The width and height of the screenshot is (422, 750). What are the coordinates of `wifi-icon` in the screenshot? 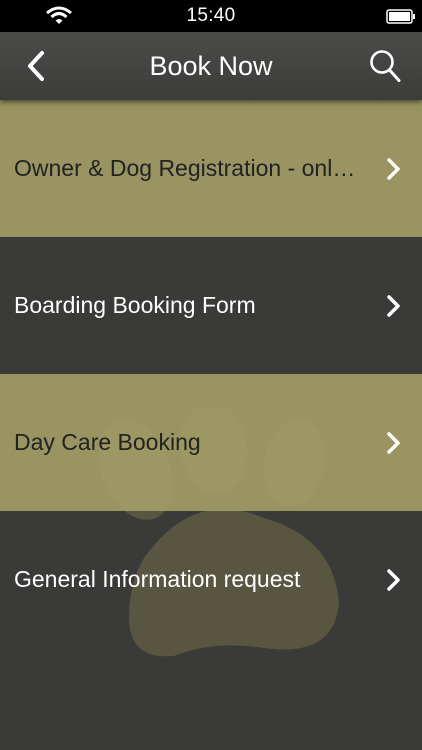 It's located at (59, 15).